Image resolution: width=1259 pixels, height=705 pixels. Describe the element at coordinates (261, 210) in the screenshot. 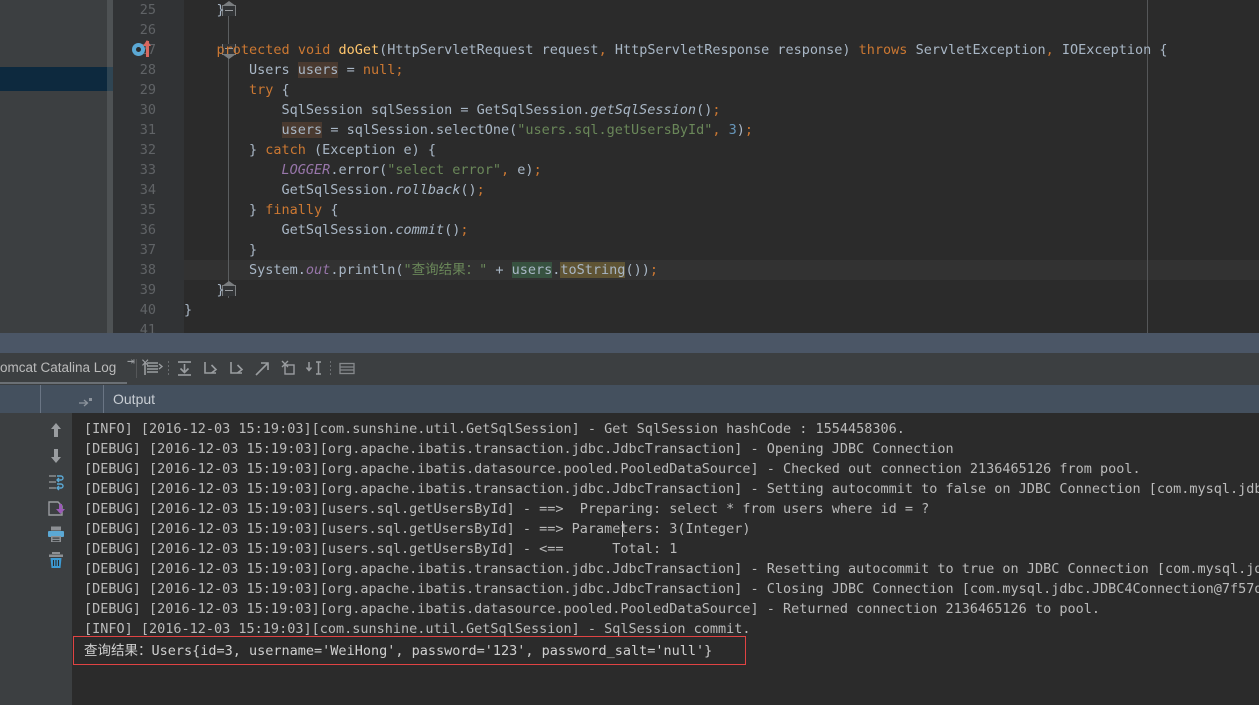

I see `code-line-35: } finally {` at that location.